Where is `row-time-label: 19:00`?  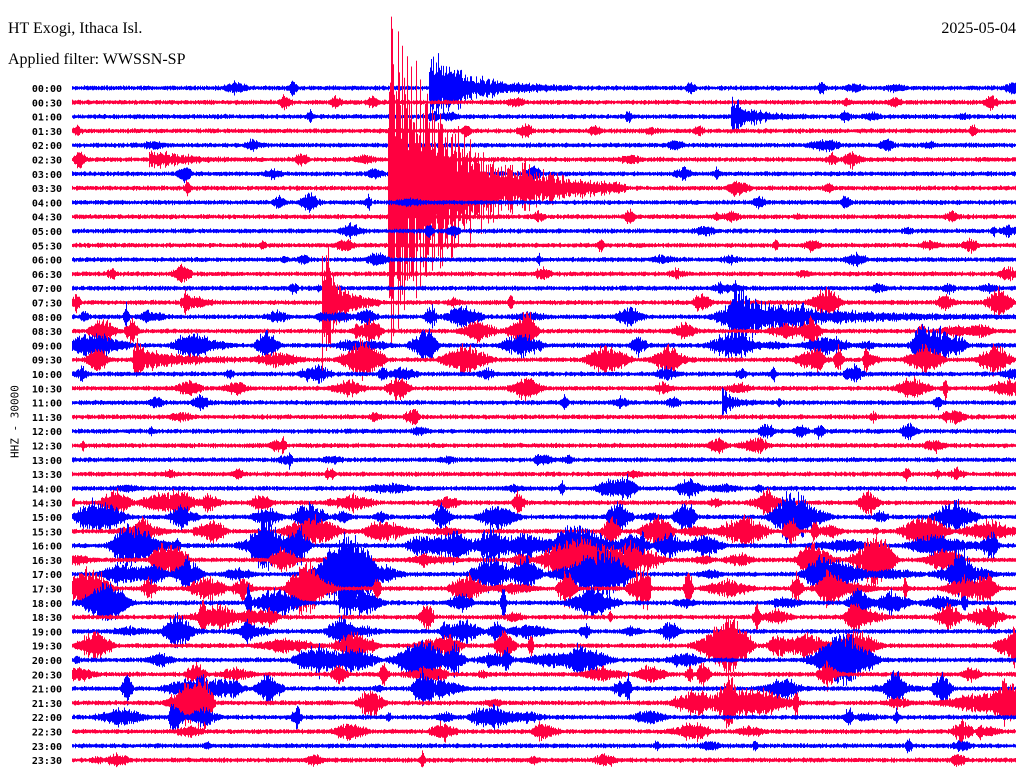
row-time-label: 19:00 is located at coordinates (47, 632).